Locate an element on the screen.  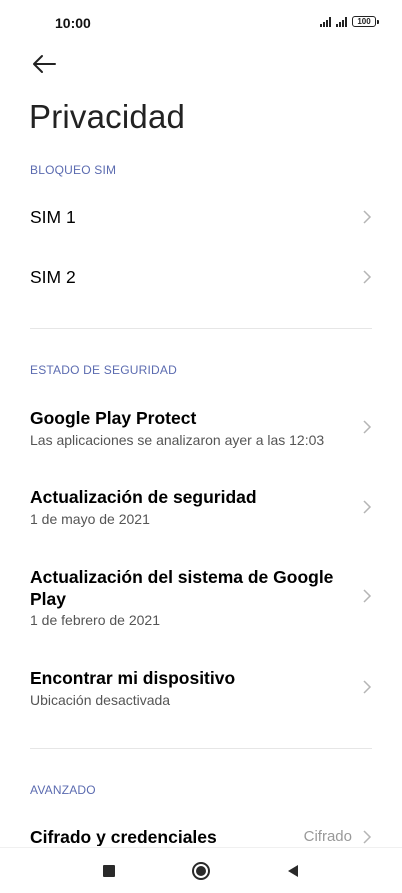
encryption-credentials-value: Cifrado is located at coordinates (327, 836).